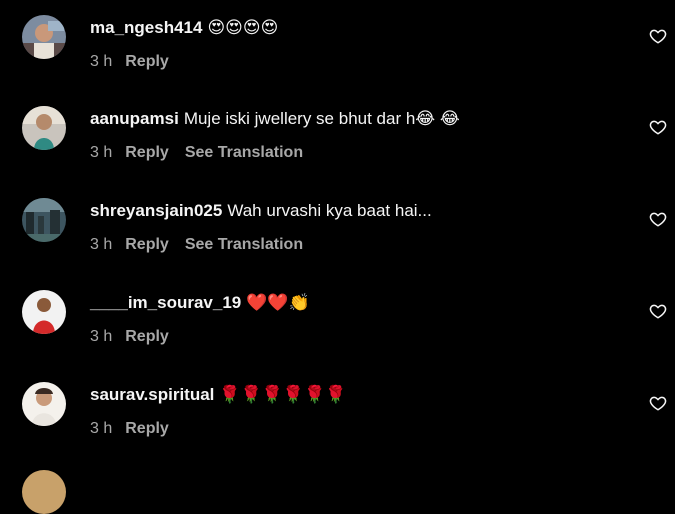 Image resolution: width=675 pixels, height=514 pixels. What do you see at coordinates (283, 394) in the screenshot?
I see `comment-text: 🌹🌹🌹🌹🌹🌹` at bounding box center [283, 394].